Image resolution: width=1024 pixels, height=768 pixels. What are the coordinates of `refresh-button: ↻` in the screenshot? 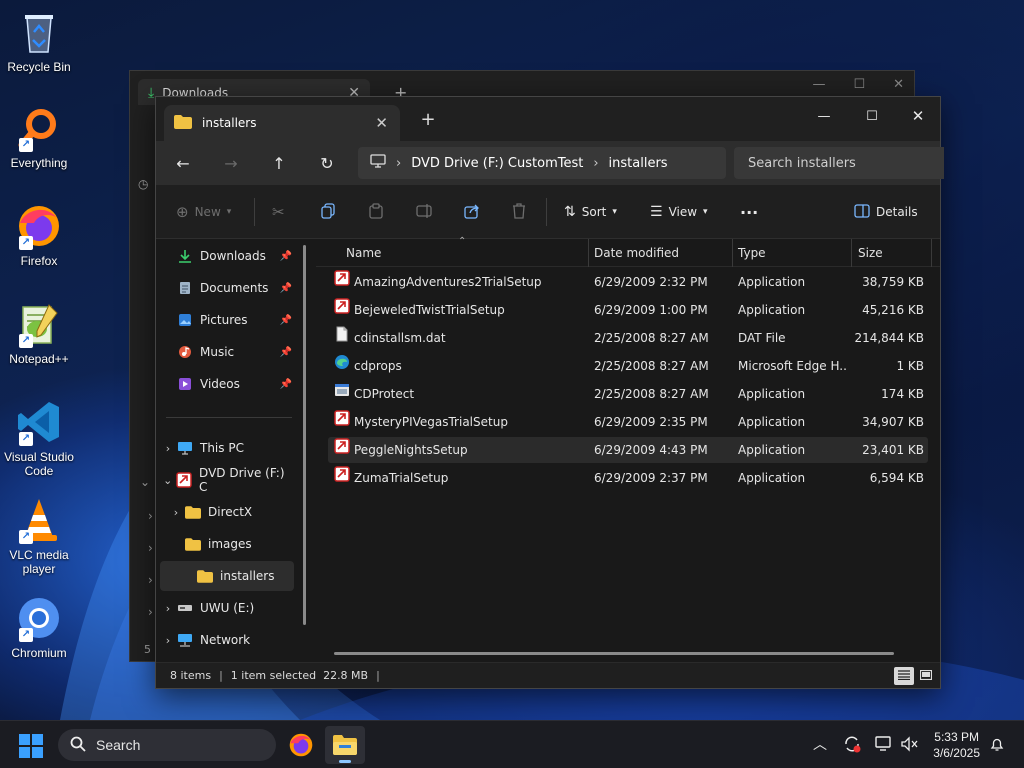 It's located at (327, 163).